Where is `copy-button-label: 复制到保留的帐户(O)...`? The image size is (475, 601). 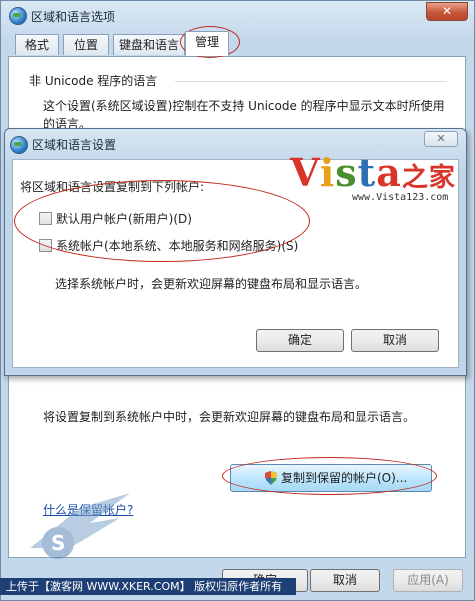 copy-button-label: 复制到保留的帐户(O)... is located at coordinates (344, 478).